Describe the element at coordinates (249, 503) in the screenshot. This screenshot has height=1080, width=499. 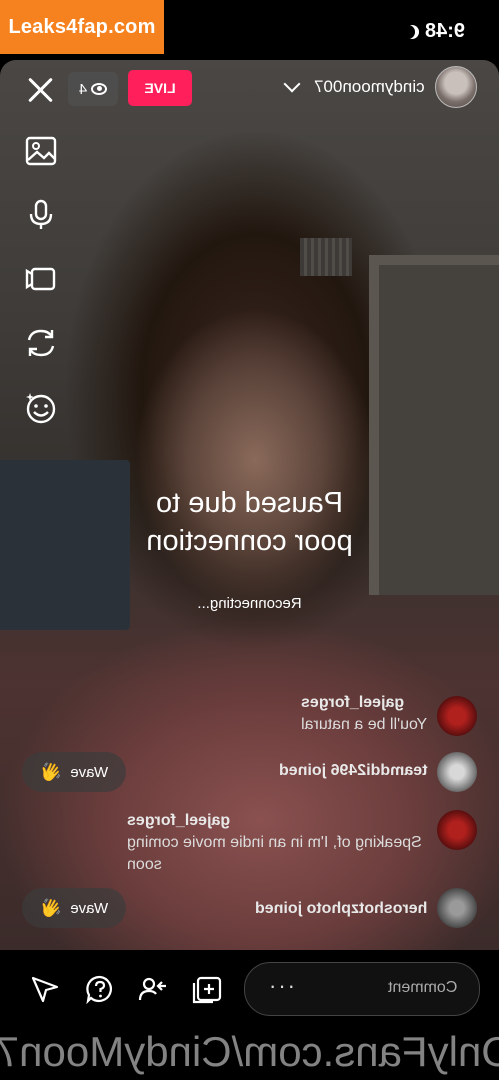
I see `paused-line-1: Paused due to` at that location.